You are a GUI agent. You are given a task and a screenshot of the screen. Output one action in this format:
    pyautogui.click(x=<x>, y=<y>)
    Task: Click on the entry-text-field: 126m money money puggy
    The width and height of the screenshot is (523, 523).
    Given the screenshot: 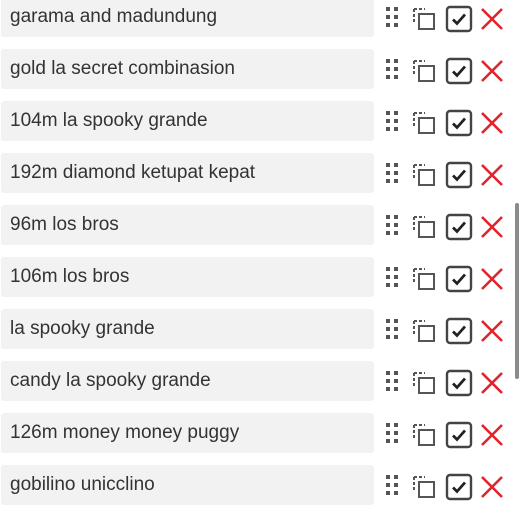 What is the action you would take?
    pyautogui.click(x=187, y=433)
    